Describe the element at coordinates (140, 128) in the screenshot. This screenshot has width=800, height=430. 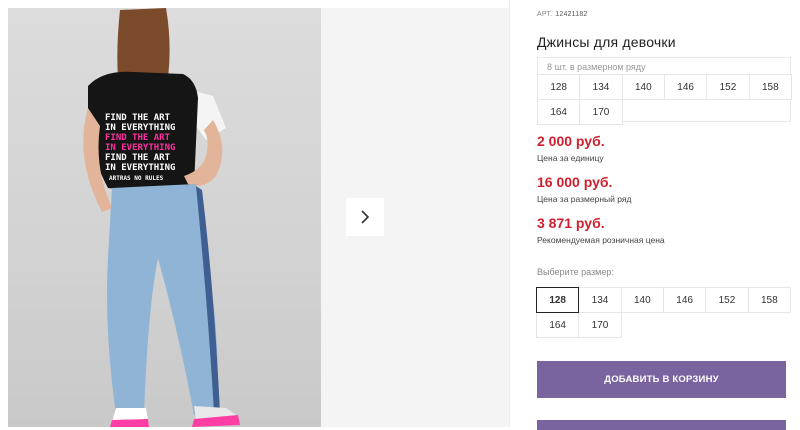
I see `print-line-2: IN EVERYTHING` at that location.